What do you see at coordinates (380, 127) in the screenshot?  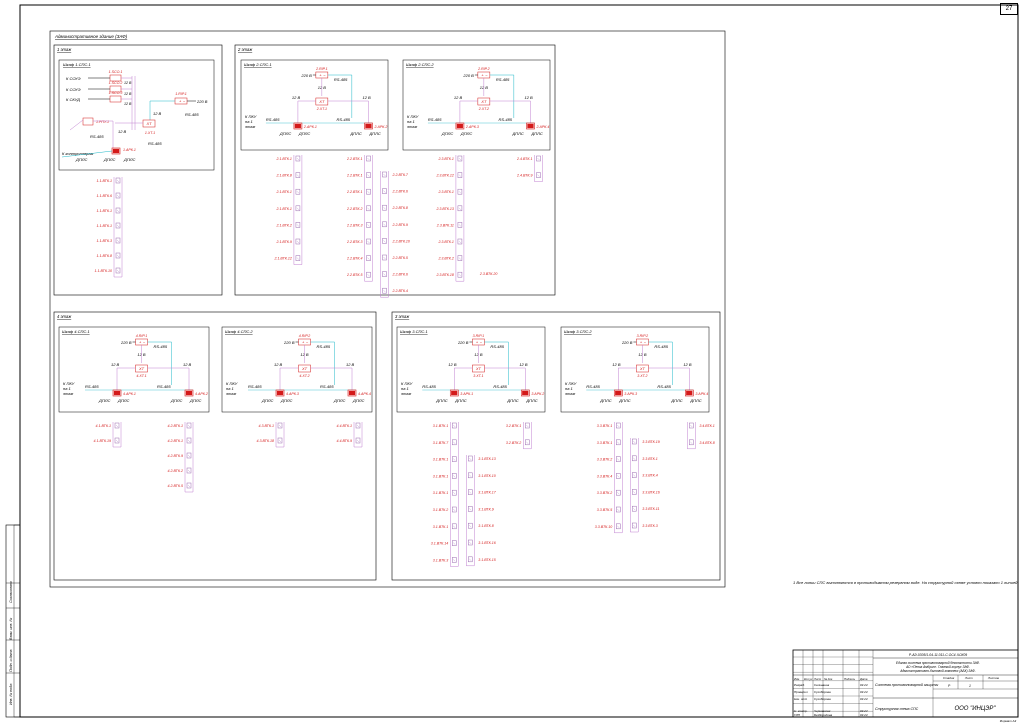 I see `cab-Шкаф 2.СПС.1-ark-label: 2.АРК.2` at bounding box center [380, 127].